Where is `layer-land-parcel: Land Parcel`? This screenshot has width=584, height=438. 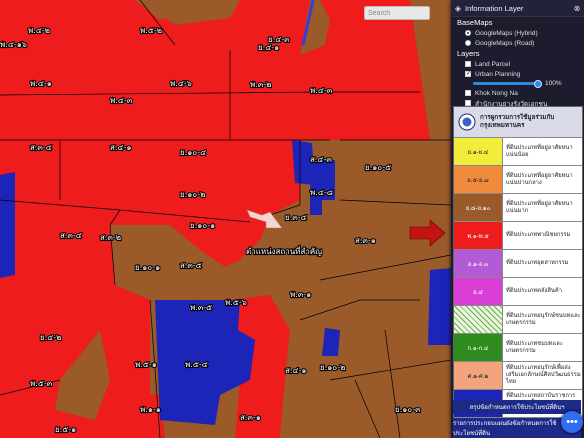
layer-land-parcel: Land Parcel is located at coordinates (517, 64).